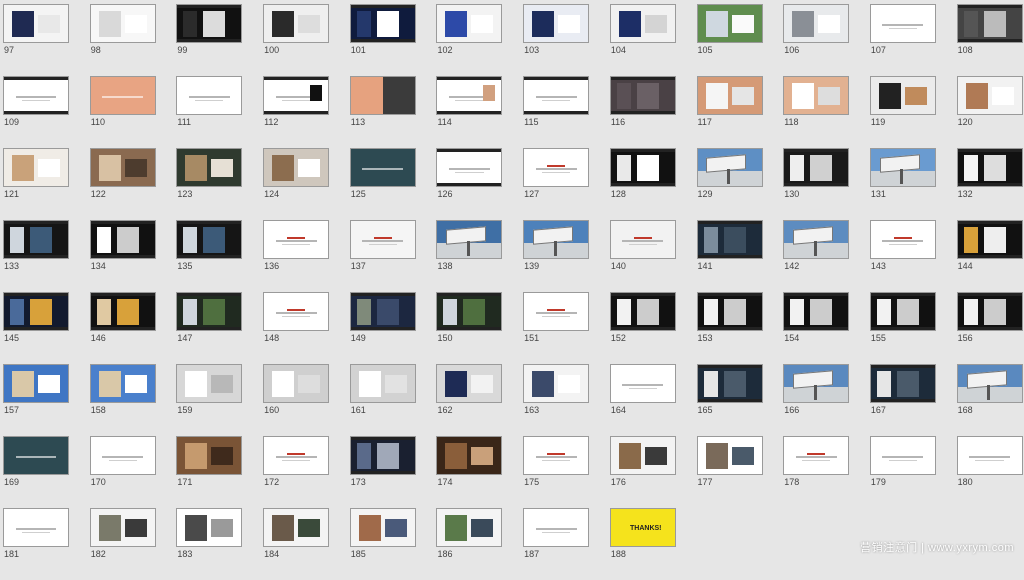 The image size is (1024, 580). Describe the element at coordinates (989, 184) in the screenshot. I see `slide-thumbnail: 132` at that location.